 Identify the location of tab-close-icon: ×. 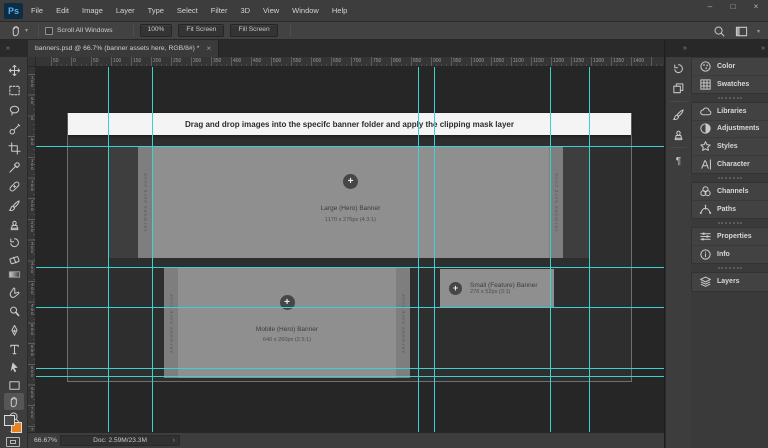
(208, 48).